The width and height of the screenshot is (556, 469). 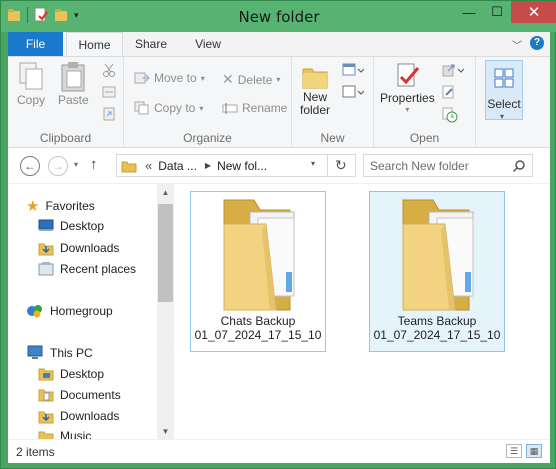 I want to click on new-folder-label-line2: folder, so click(x=315, y=110).